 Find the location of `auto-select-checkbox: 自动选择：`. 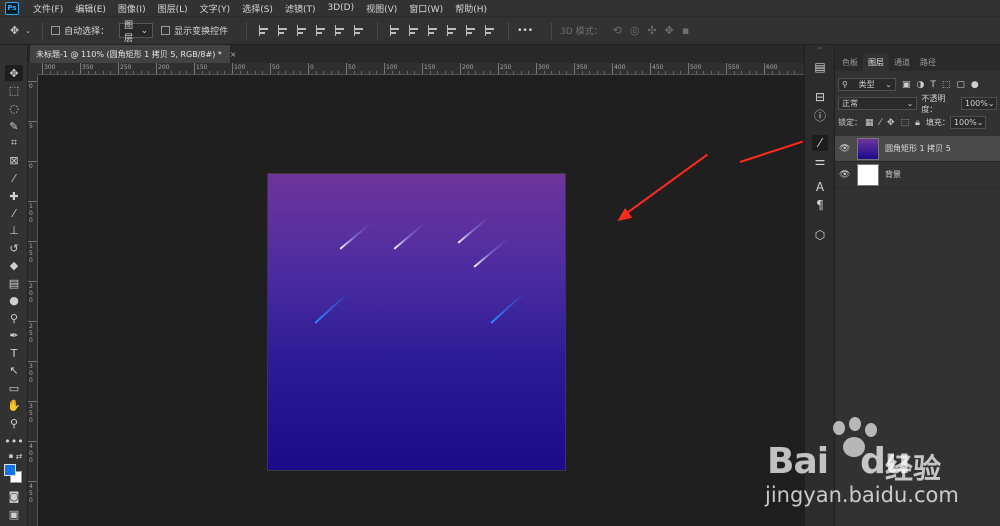

auto-select-checkbox: 自动选择： is located at coordinates (80, 30).